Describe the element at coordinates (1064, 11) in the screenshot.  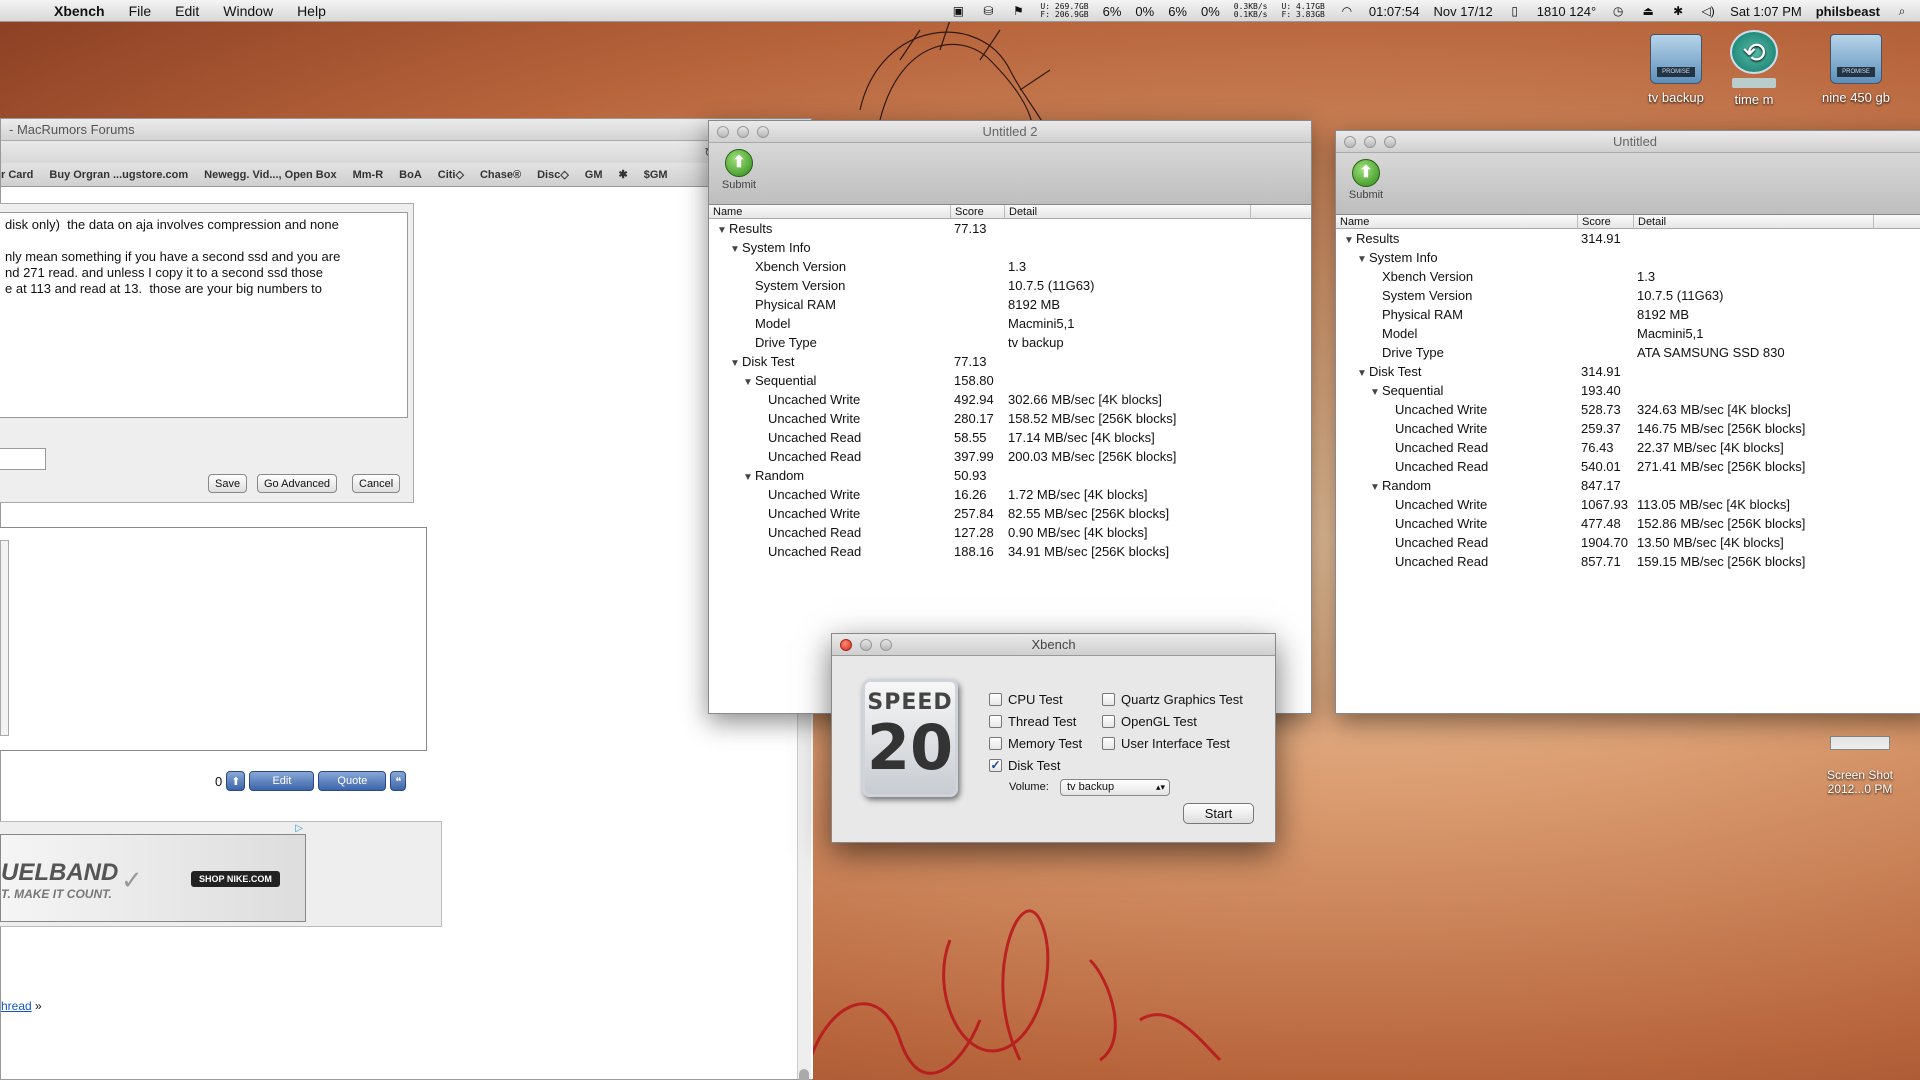
I see `disk-usage: U: 269.7GB F: 206.9GB` at that location.